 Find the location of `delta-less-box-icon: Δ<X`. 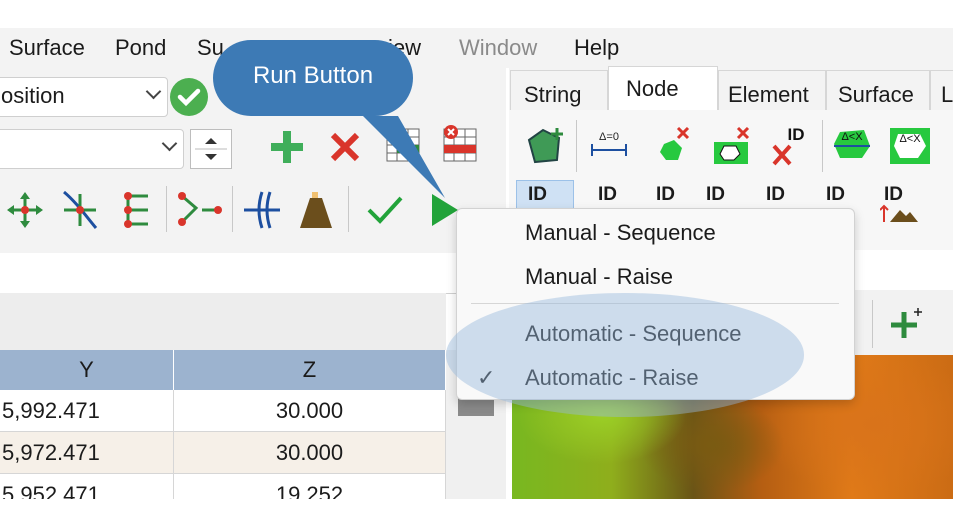

delta-less-box-icon: Δ<X is located at coordinates (910, 145).